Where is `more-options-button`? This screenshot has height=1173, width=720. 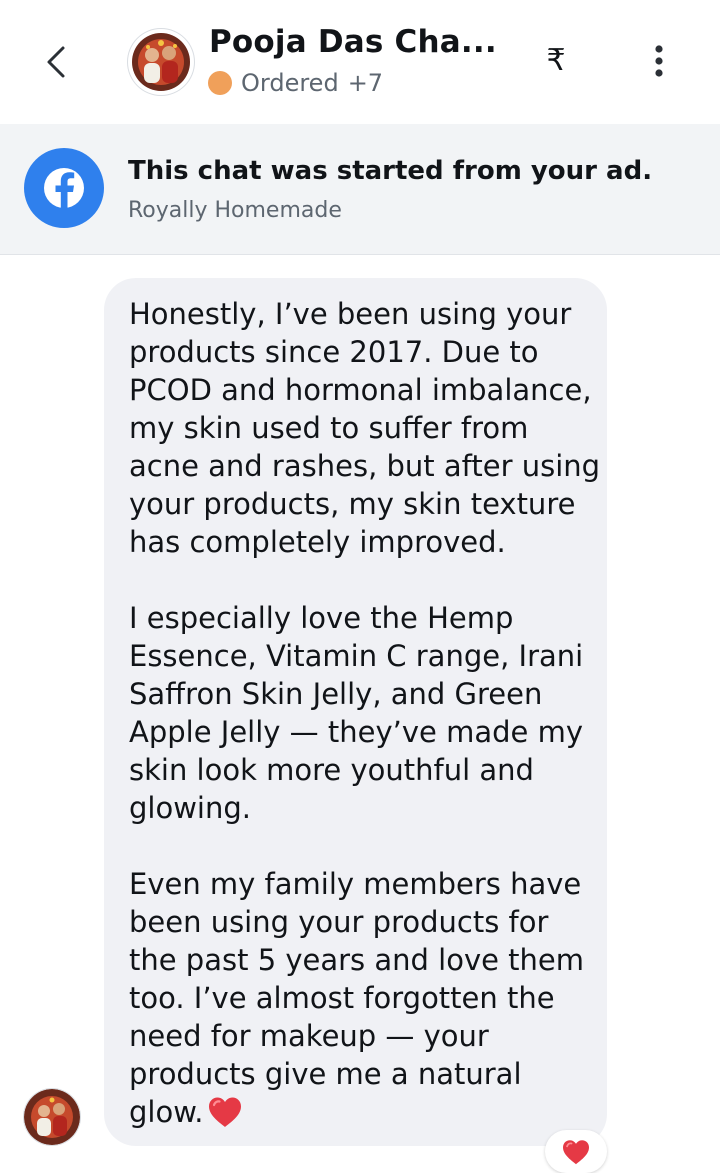
more-options-button is located at coordinates (659, 62).